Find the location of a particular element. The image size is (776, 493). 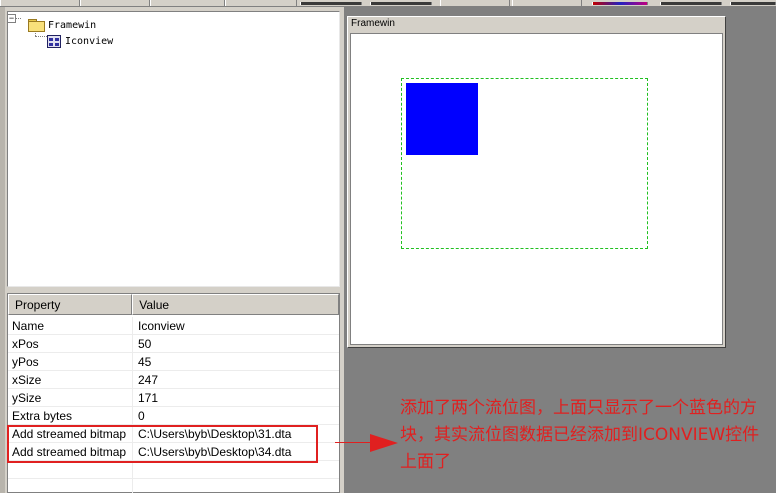

property-name: Name is located at coordinates (70, 325).